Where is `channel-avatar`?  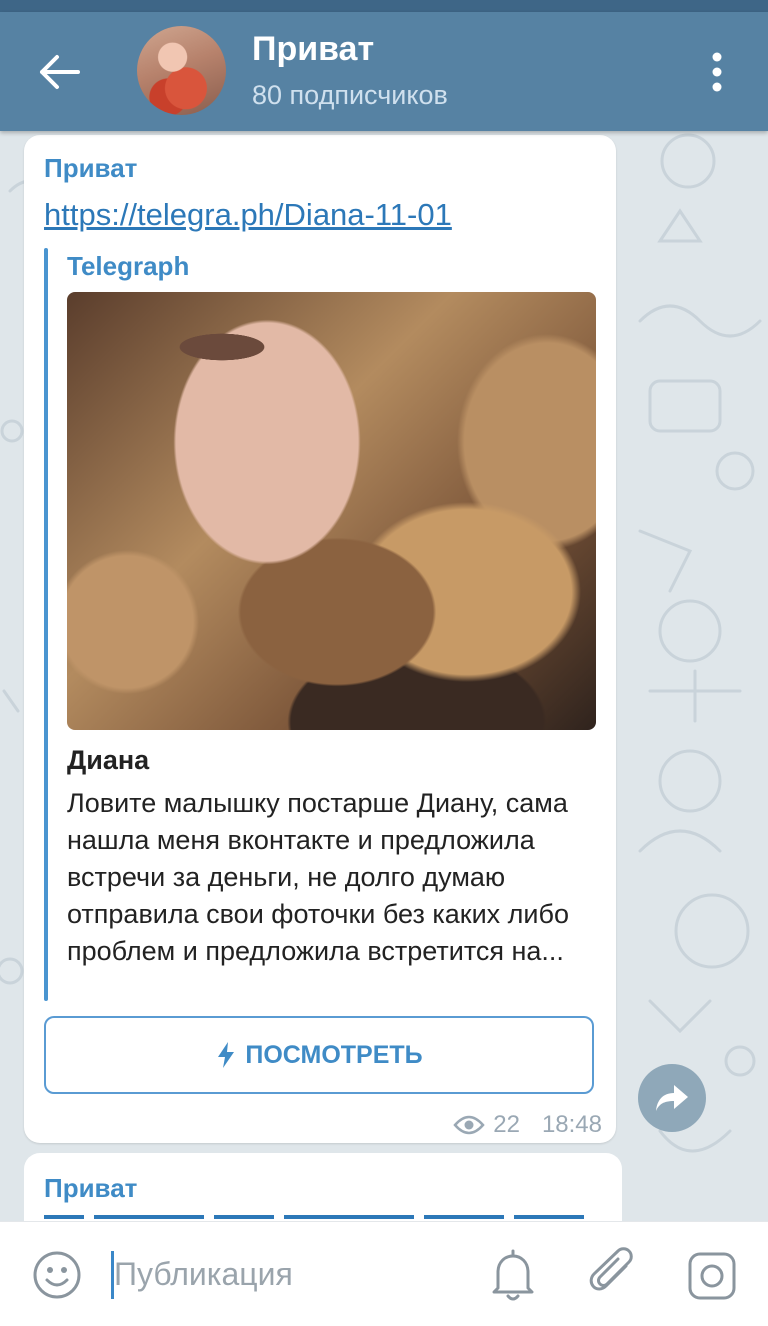
channel-avatar is located at coordinates (181, 70).